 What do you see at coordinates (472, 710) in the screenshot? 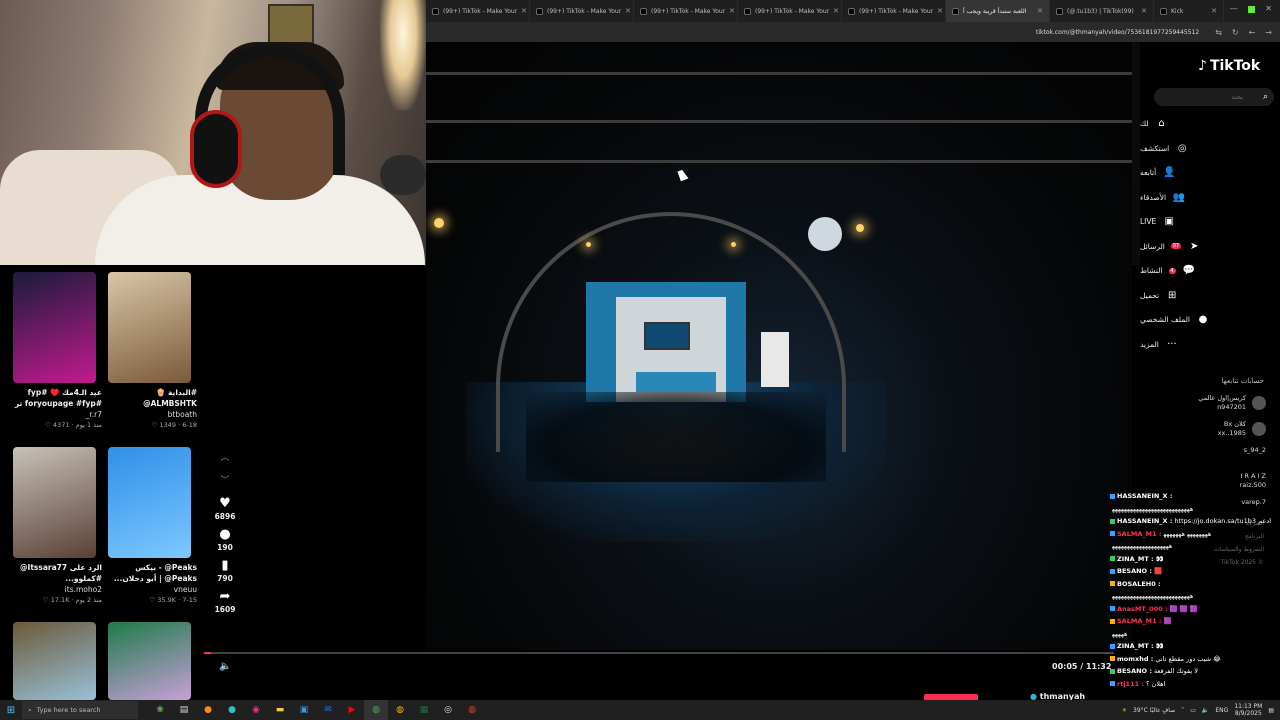
I see `chrome-icon-2: ◍` at bounding box center [472, 710].